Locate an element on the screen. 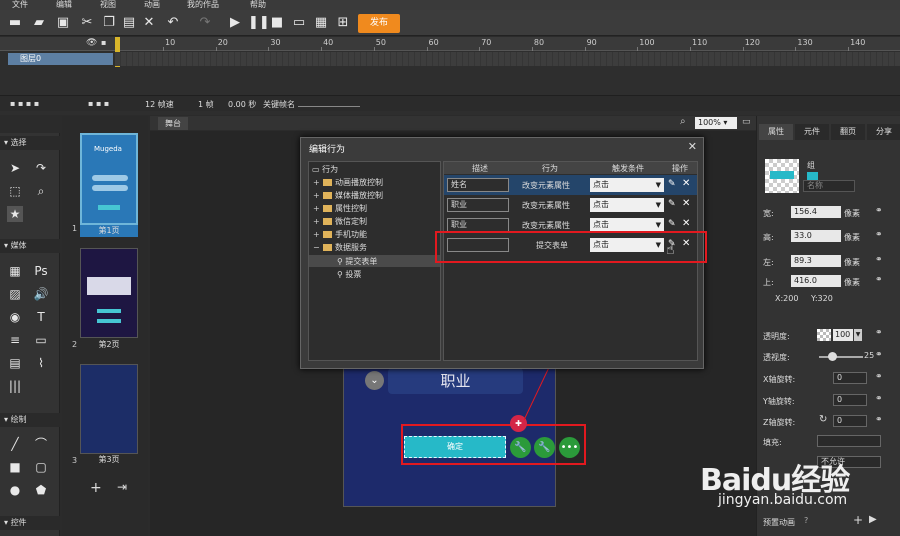 This screenshot has width=900, height=536. element-preview-shape is located at coordinates (782, 175).